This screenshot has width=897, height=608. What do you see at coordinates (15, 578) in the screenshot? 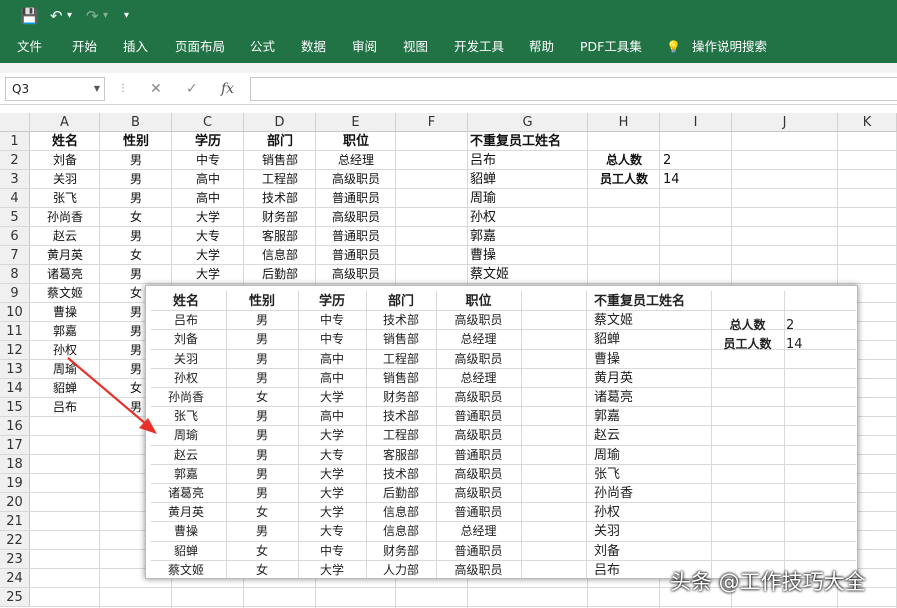
I see `row-header: 24` at bounding box center [15, 578].